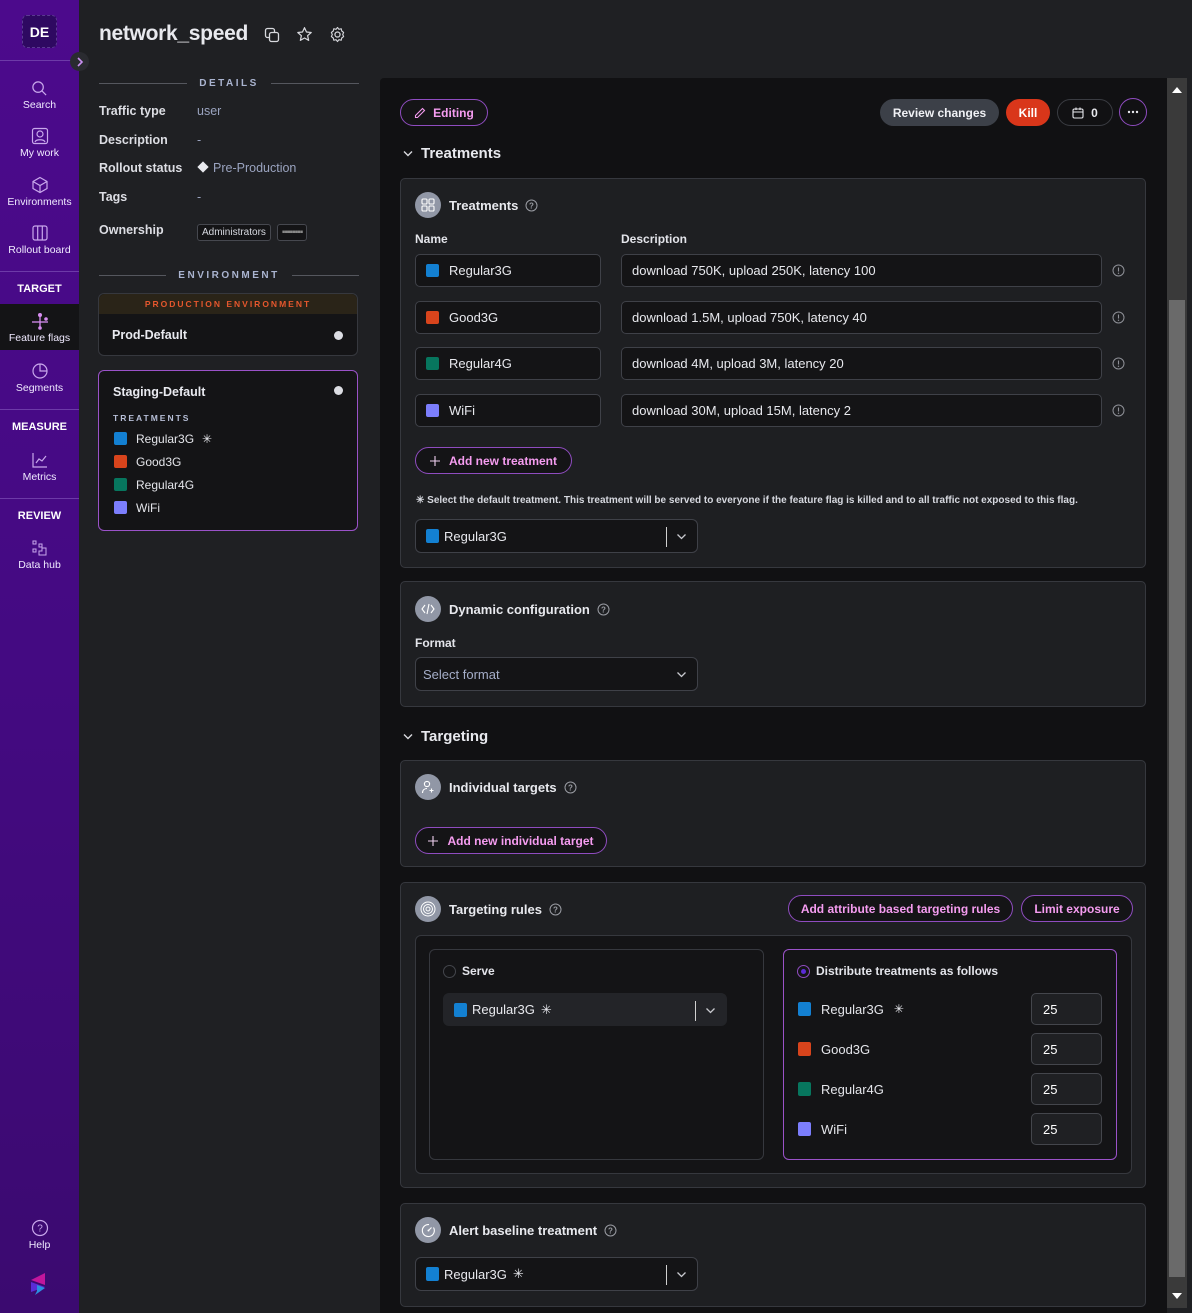 This screenshot has width=1192, height=1313. I want to click on serve-radio-row: Serve, so click(469, 971).